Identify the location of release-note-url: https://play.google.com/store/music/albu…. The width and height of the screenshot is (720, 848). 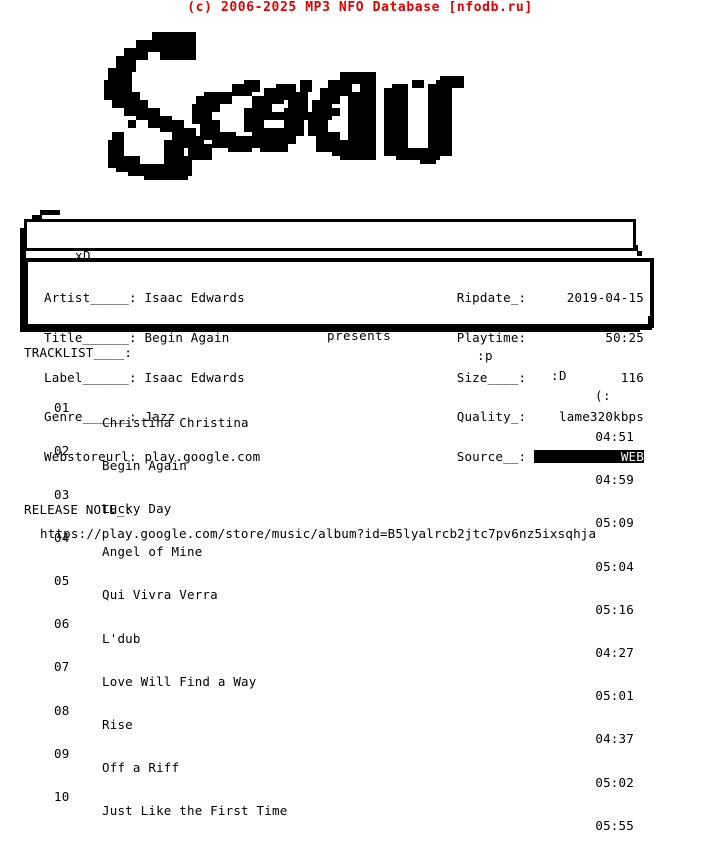
(318, 534).